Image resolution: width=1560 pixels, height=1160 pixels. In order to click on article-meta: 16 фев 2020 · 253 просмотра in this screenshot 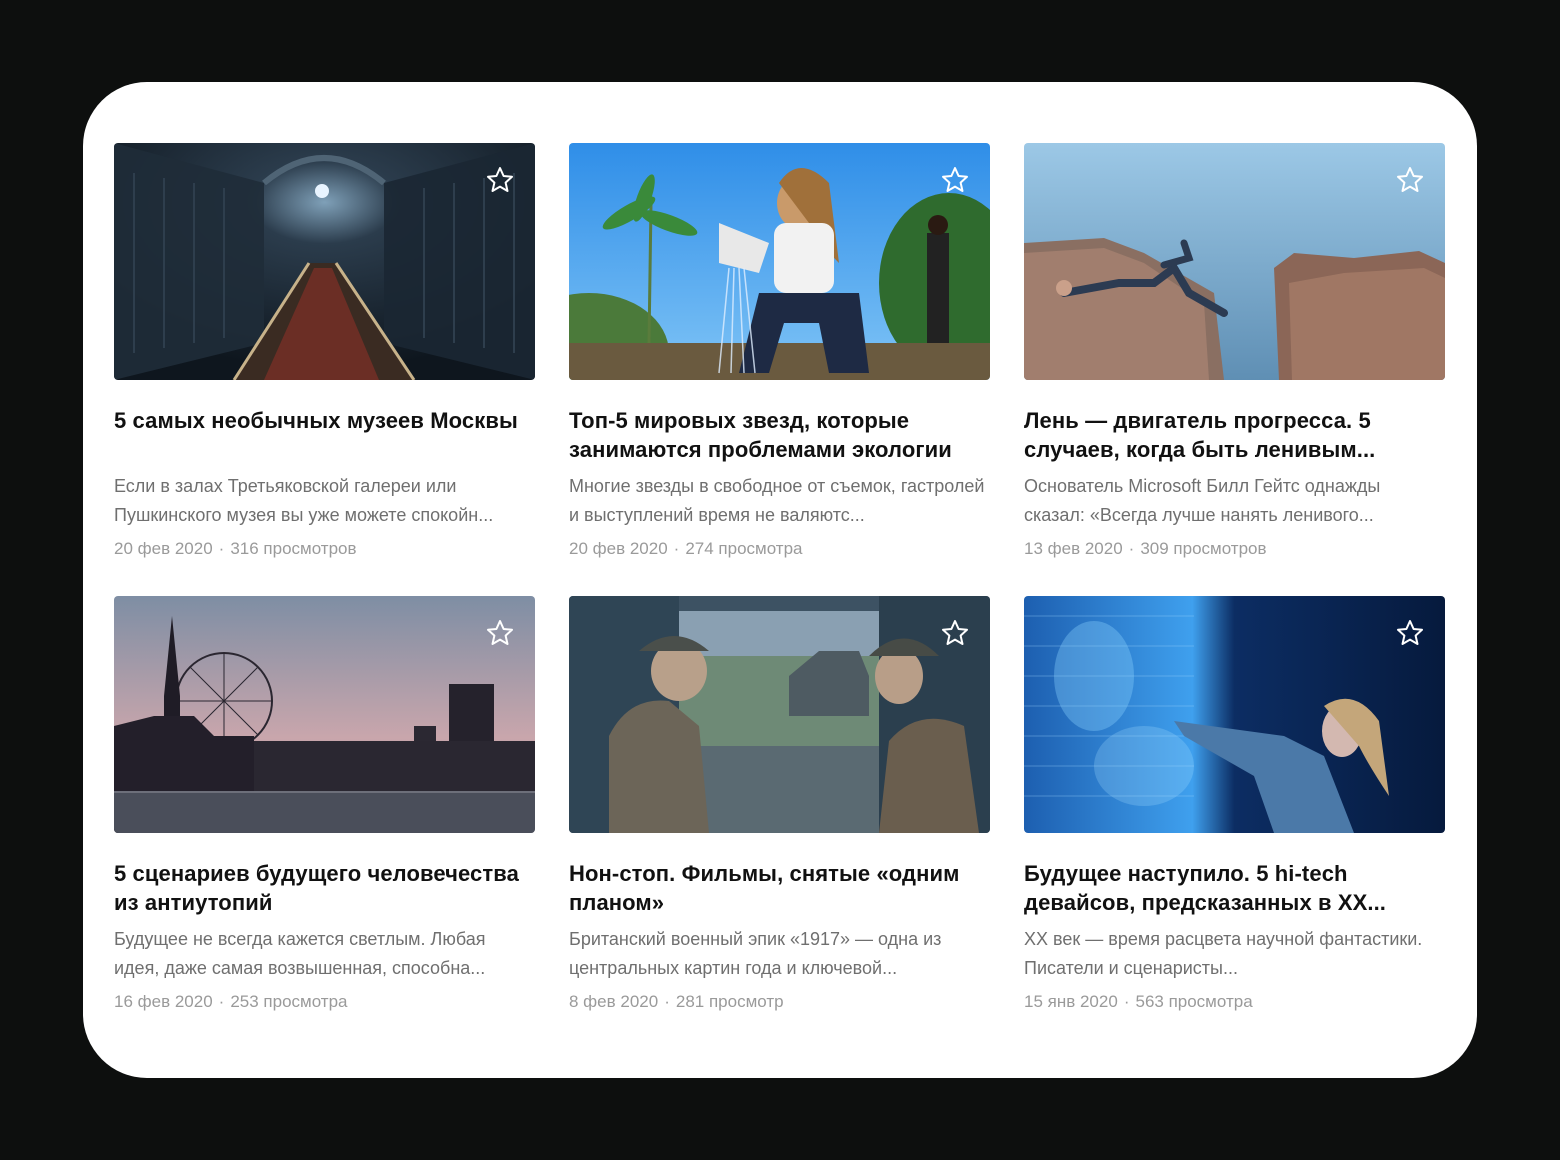, I will do `click(324, 1002)`.